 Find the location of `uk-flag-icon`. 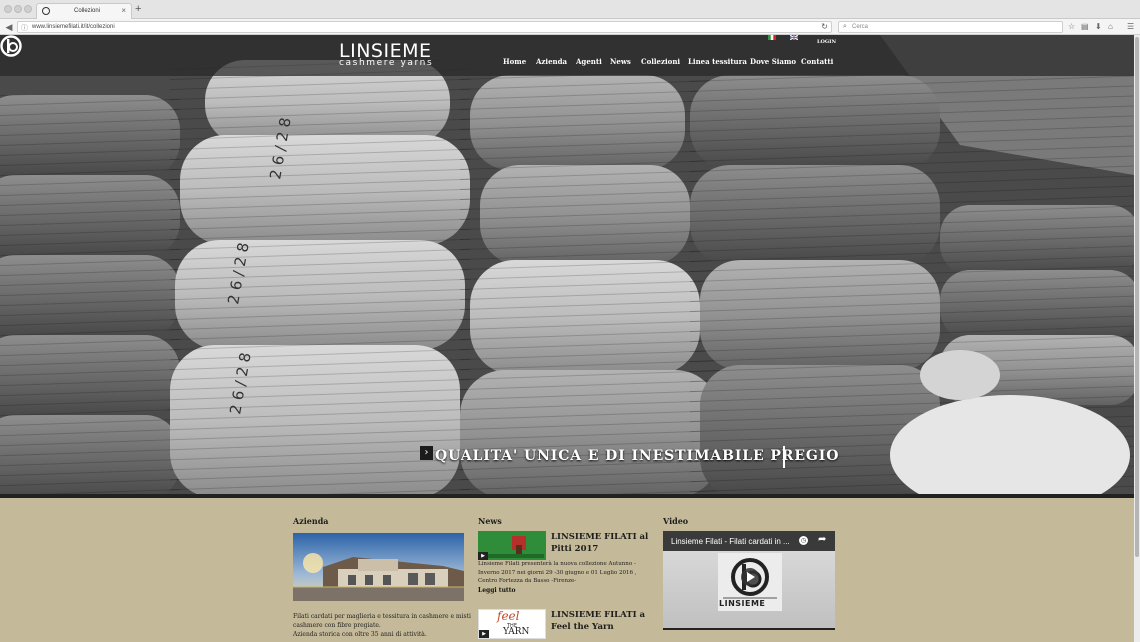

uk-flag-icon is located at coordinates (794, 37).